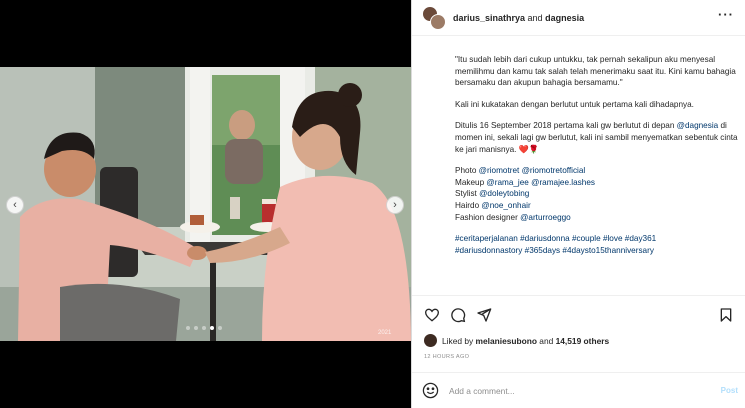 The height and width of the screenshot is (408, 745). Describe the element at coordinates (446, 357) in the screenshot. I see `post-timestamp: 12 HOURS AGO` at that location.